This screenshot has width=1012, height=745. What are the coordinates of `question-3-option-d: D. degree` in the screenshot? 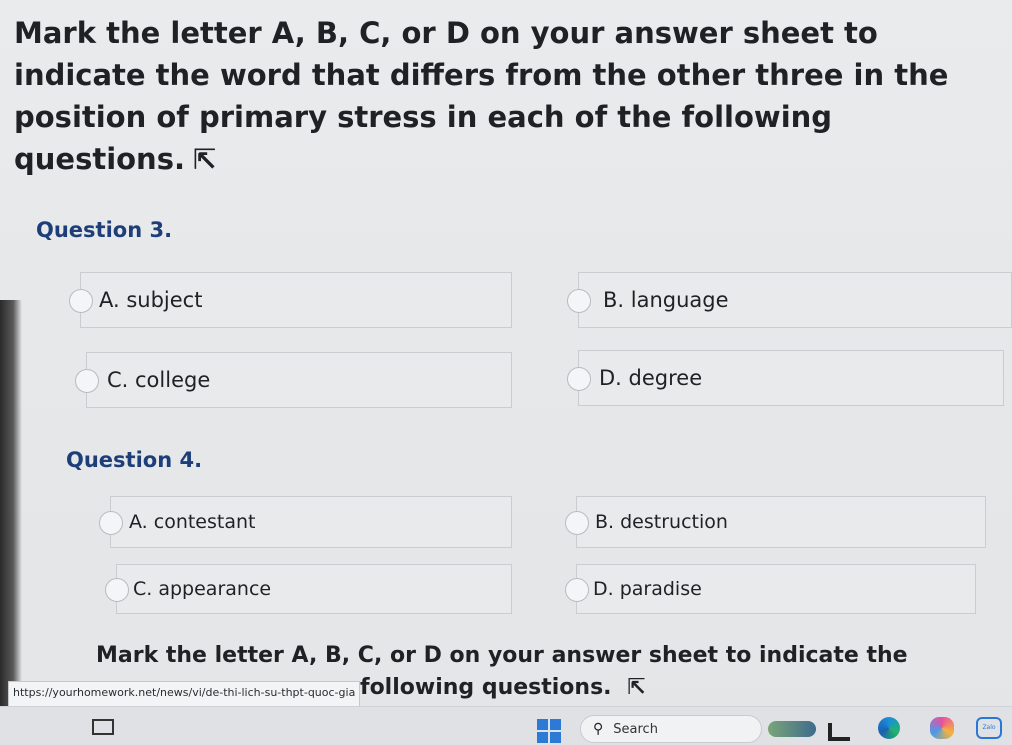 It's located at (785, 378).